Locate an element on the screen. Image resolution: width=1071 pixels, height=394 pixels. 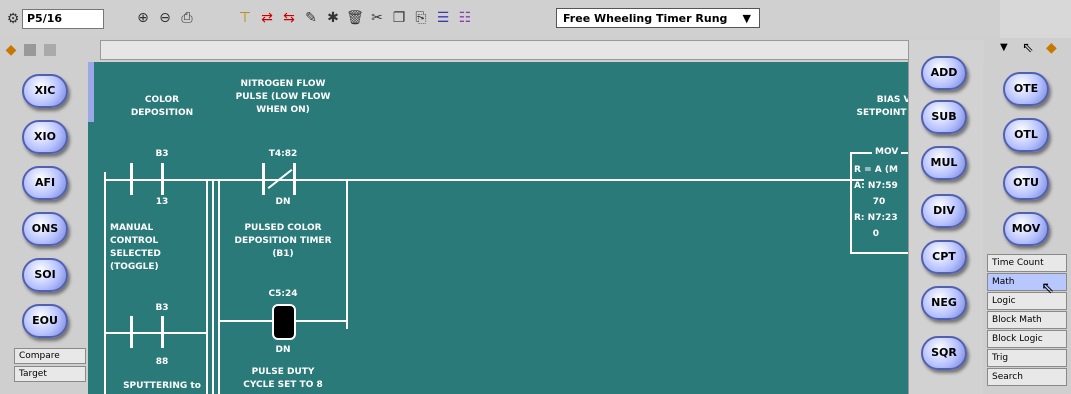
pointer-icon: ⇖ is located at coordinates (1028, 48).